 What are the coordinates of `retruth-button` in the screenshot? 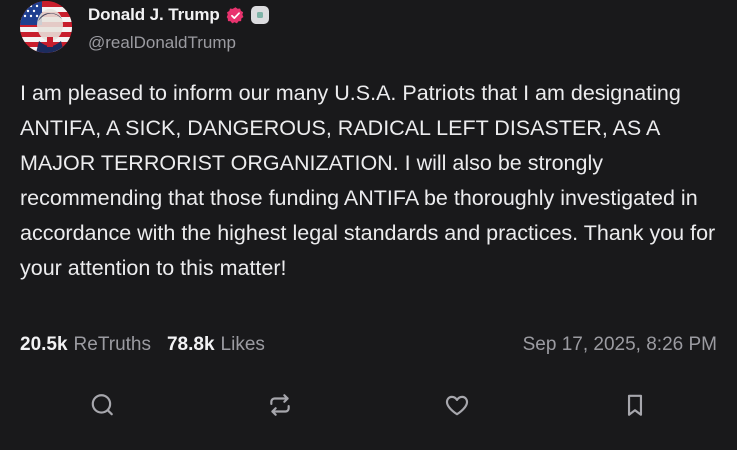 It's located at (280, 405).